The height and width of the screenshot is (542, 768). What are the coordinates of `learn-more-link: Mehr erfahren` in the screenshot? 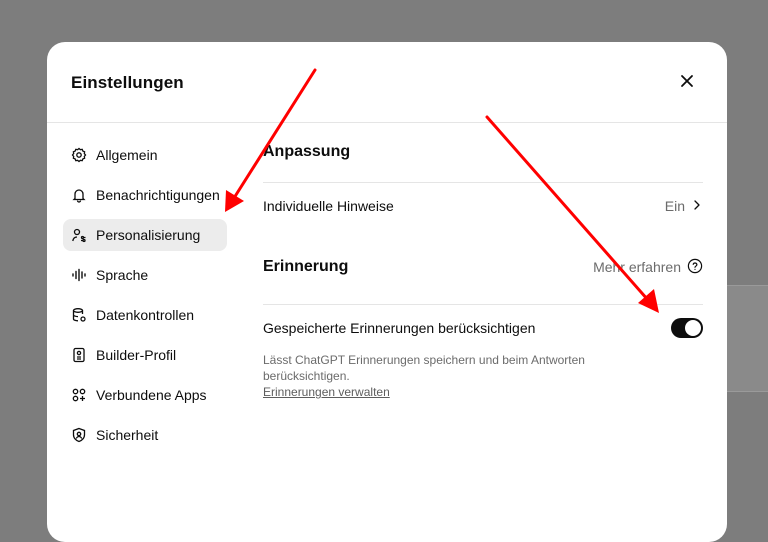 It's located at (648, 267).